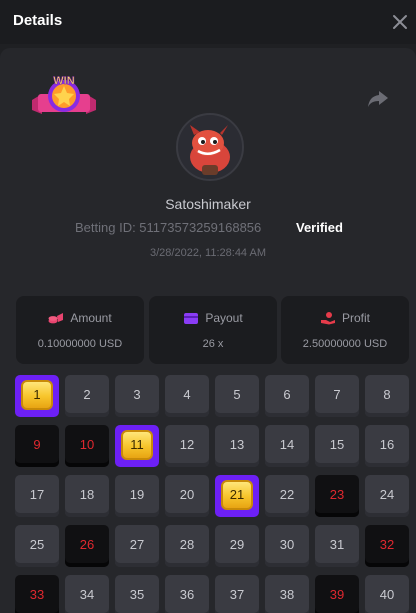 The image size is (416, 613). Describe the element at coordinates (337, 546) in the screenshot. I see `keno-tile: 31` at that location.